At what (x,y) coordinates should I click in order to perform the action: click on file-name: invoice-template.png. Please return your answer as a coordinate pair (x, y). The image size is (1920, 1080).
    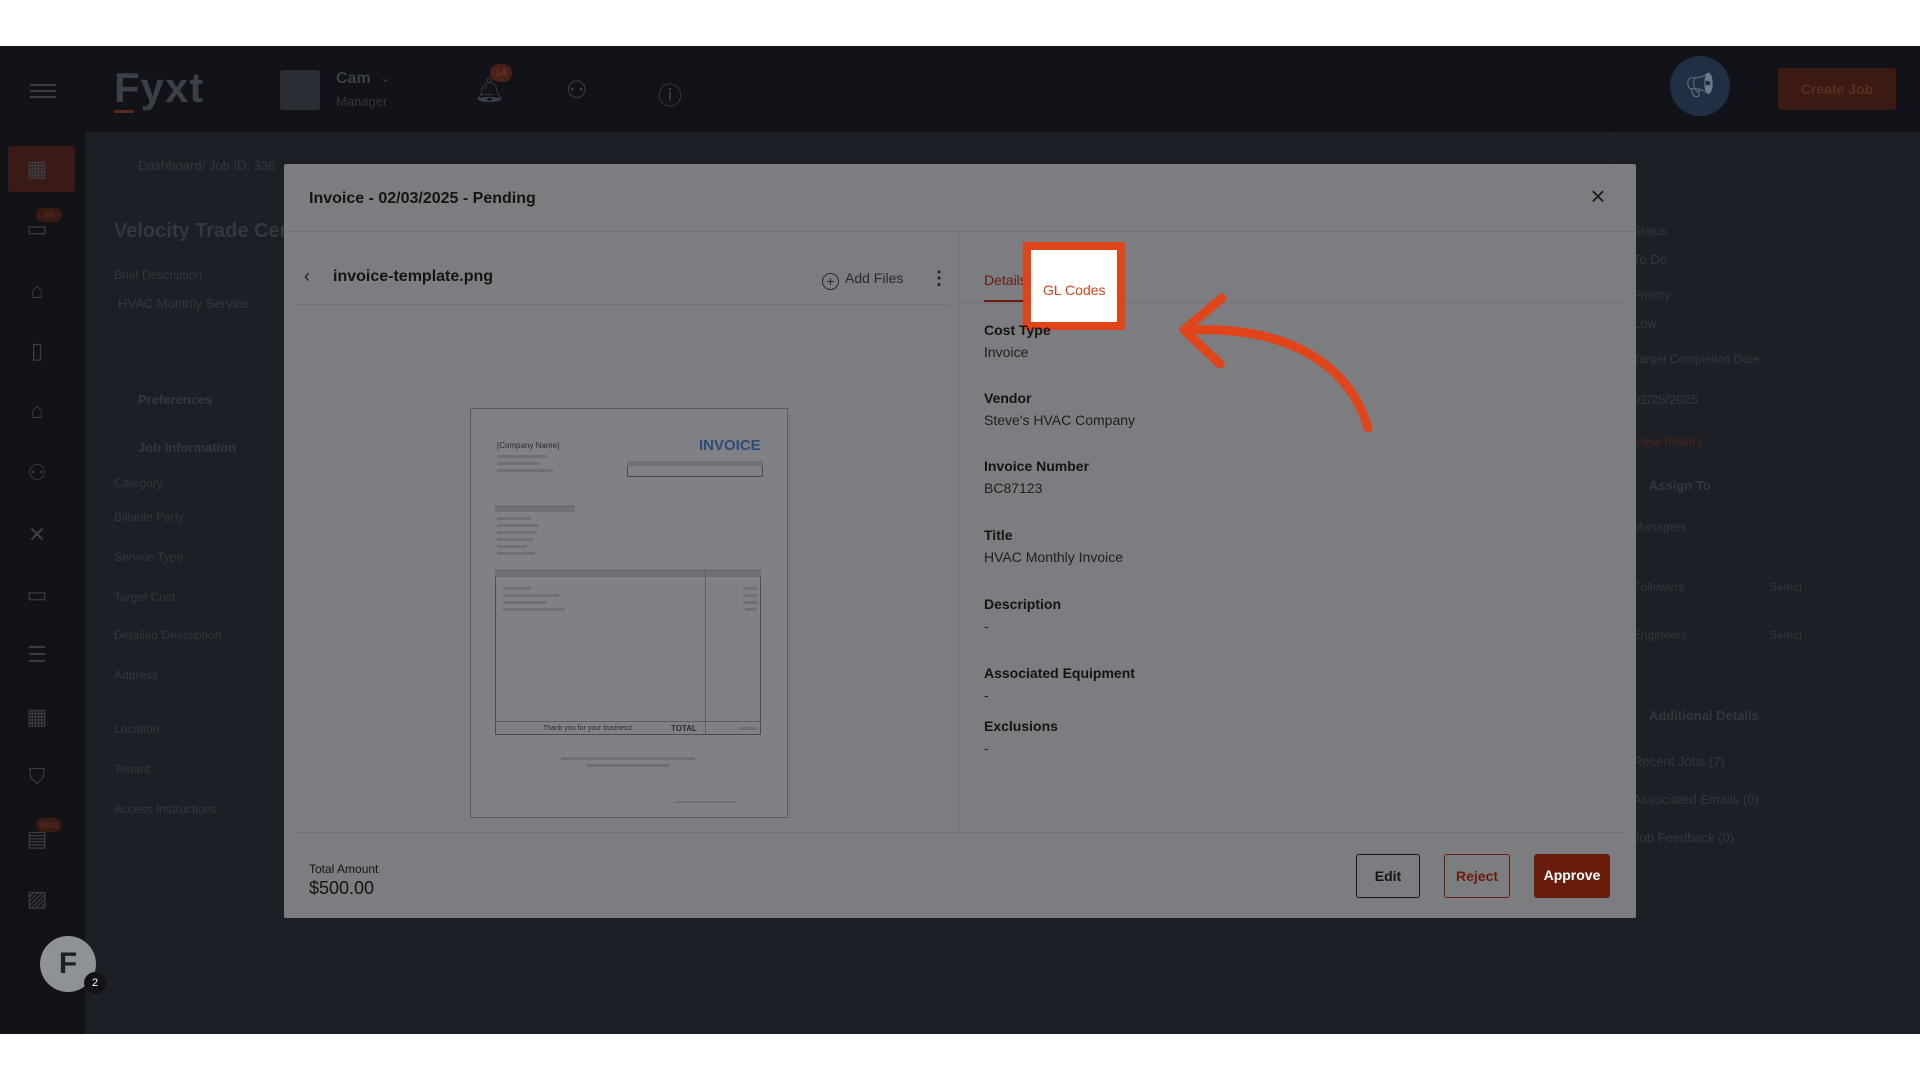
    Looking at the image, I should click on (413, 276).